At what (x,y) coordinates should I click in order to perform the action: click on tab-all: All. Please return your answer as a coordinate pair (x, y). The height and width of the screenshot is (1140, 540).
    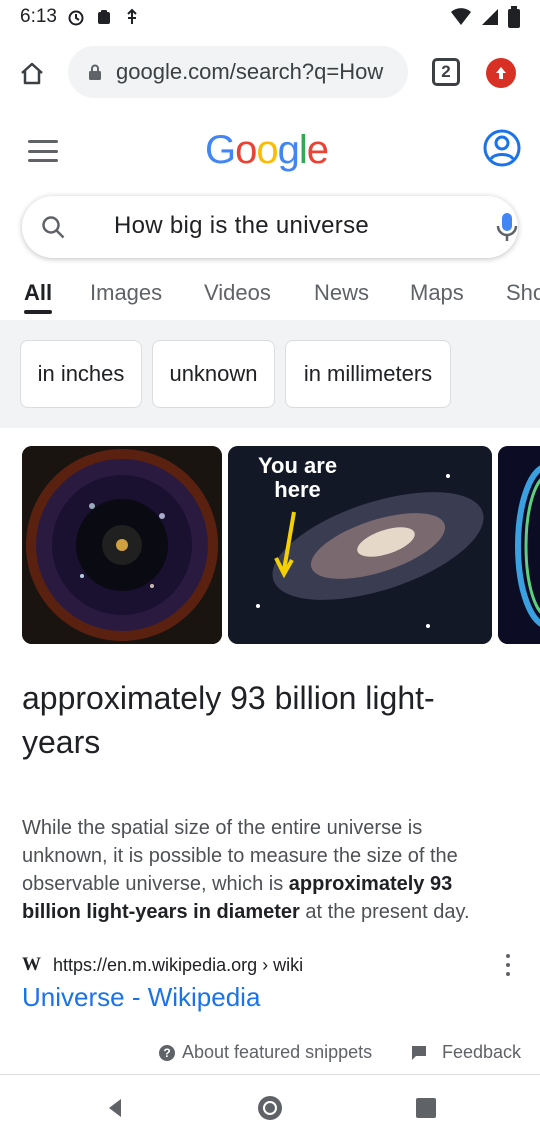
    Looking at the image, I should click on (38, 293).